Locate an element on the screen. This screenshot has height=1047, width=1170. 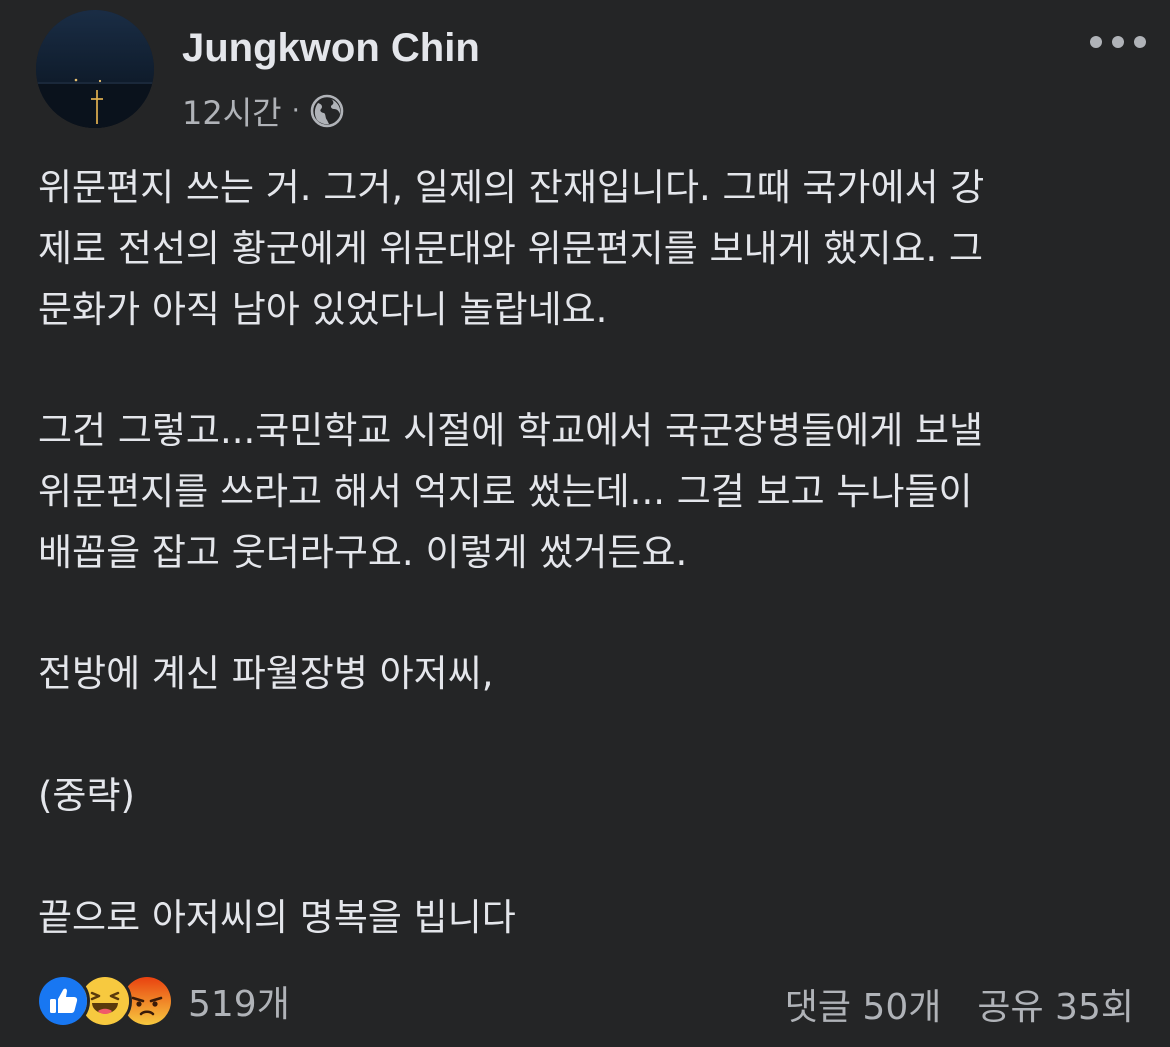
post-stats: 댓글 50개 공유 35회 is located at coordinates (959, 1004).